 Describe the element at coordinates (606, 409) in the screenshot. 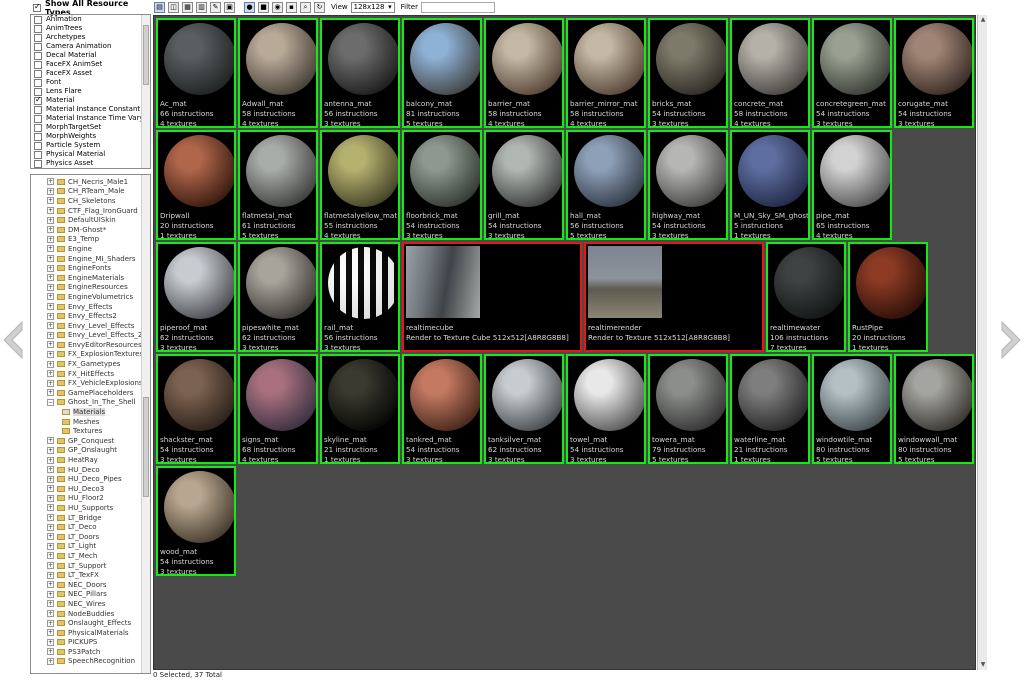

I see `material-tile: towel_mat 54 instructions 3 textures` at that location.